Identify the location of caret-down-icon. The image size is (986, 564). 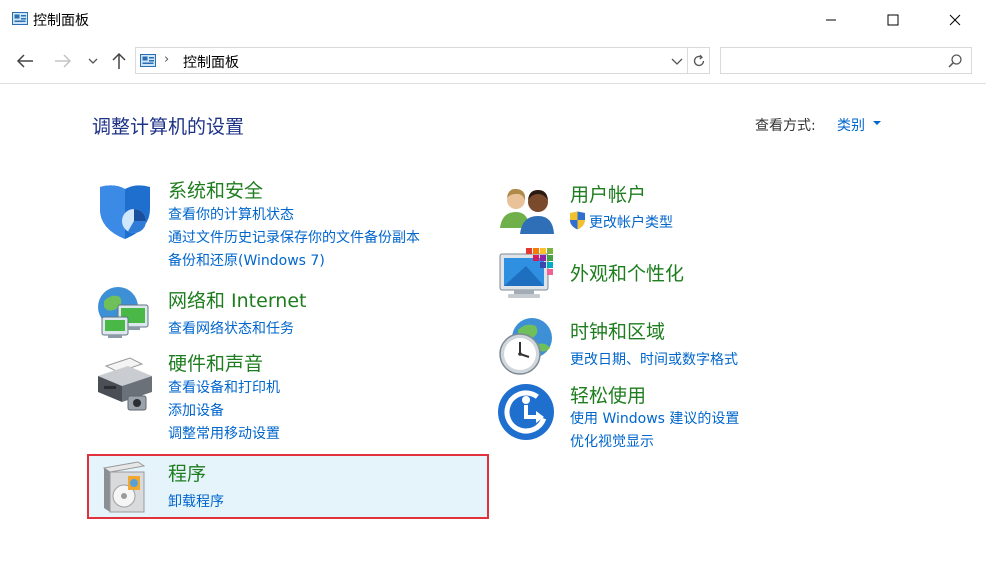
(877, 123).